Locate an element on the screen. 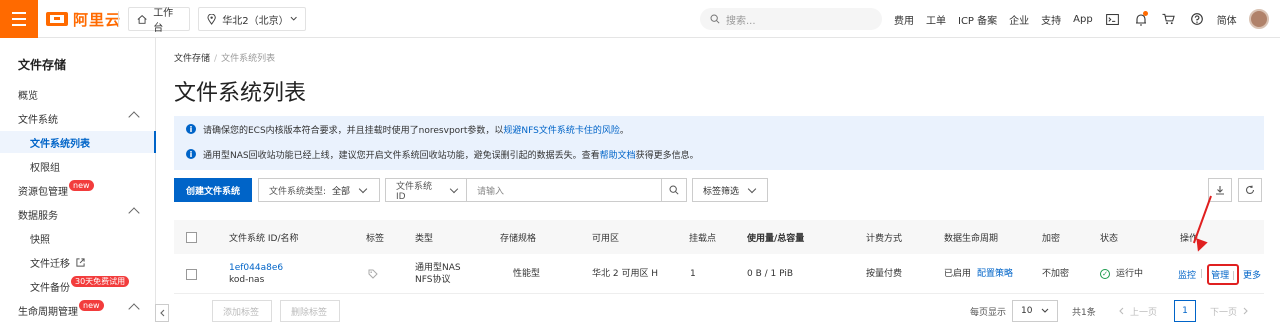 Image resolution: width=1280 pixels, height=322 pixels. create-file-system-button: 创建文件系统 is located at coordinates (213, 190).